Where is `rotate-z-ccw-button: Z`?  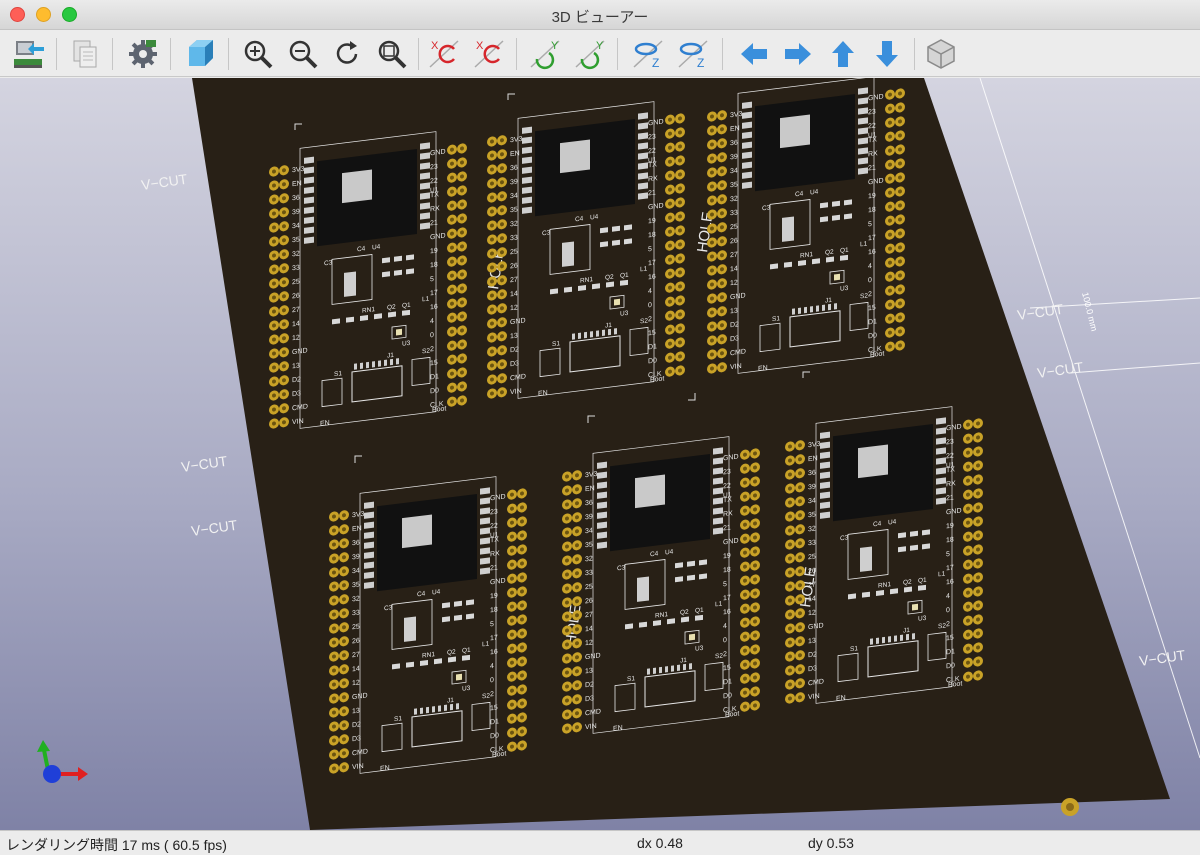 rotate-z-ccw-button: Z is located at coordinates (649, 54).